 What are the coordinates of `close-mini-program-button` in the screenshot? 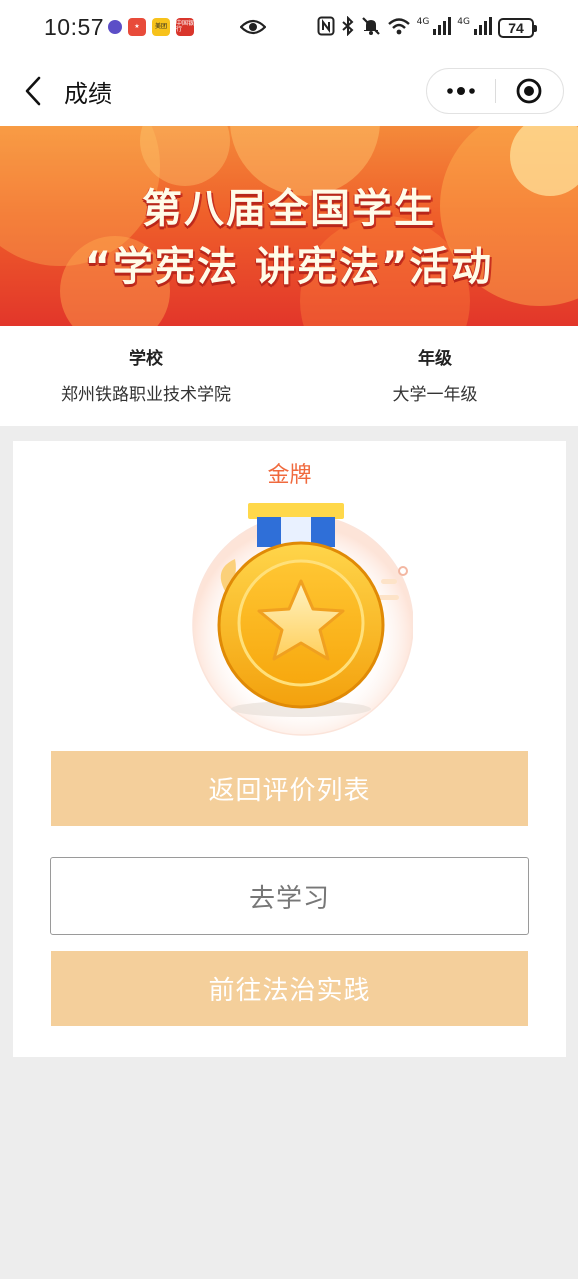 It's located at (530, 91).